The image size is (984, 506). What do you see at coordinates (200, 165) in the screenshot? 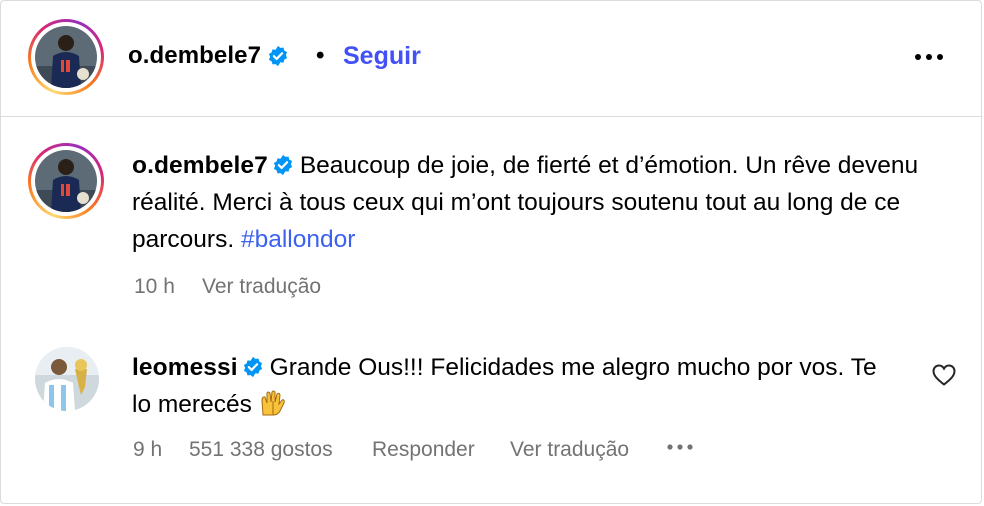
I see `caption-username: o.dembele7` at bounding box center [200, 165].